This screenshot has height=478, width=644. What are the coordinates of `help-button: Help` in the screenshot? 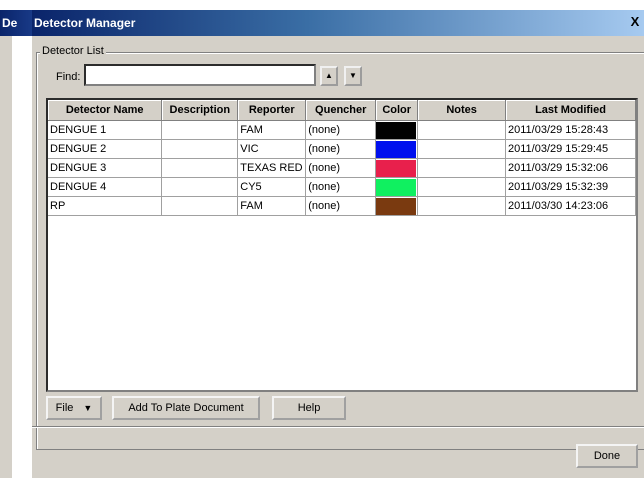 It's located at (309, 408).